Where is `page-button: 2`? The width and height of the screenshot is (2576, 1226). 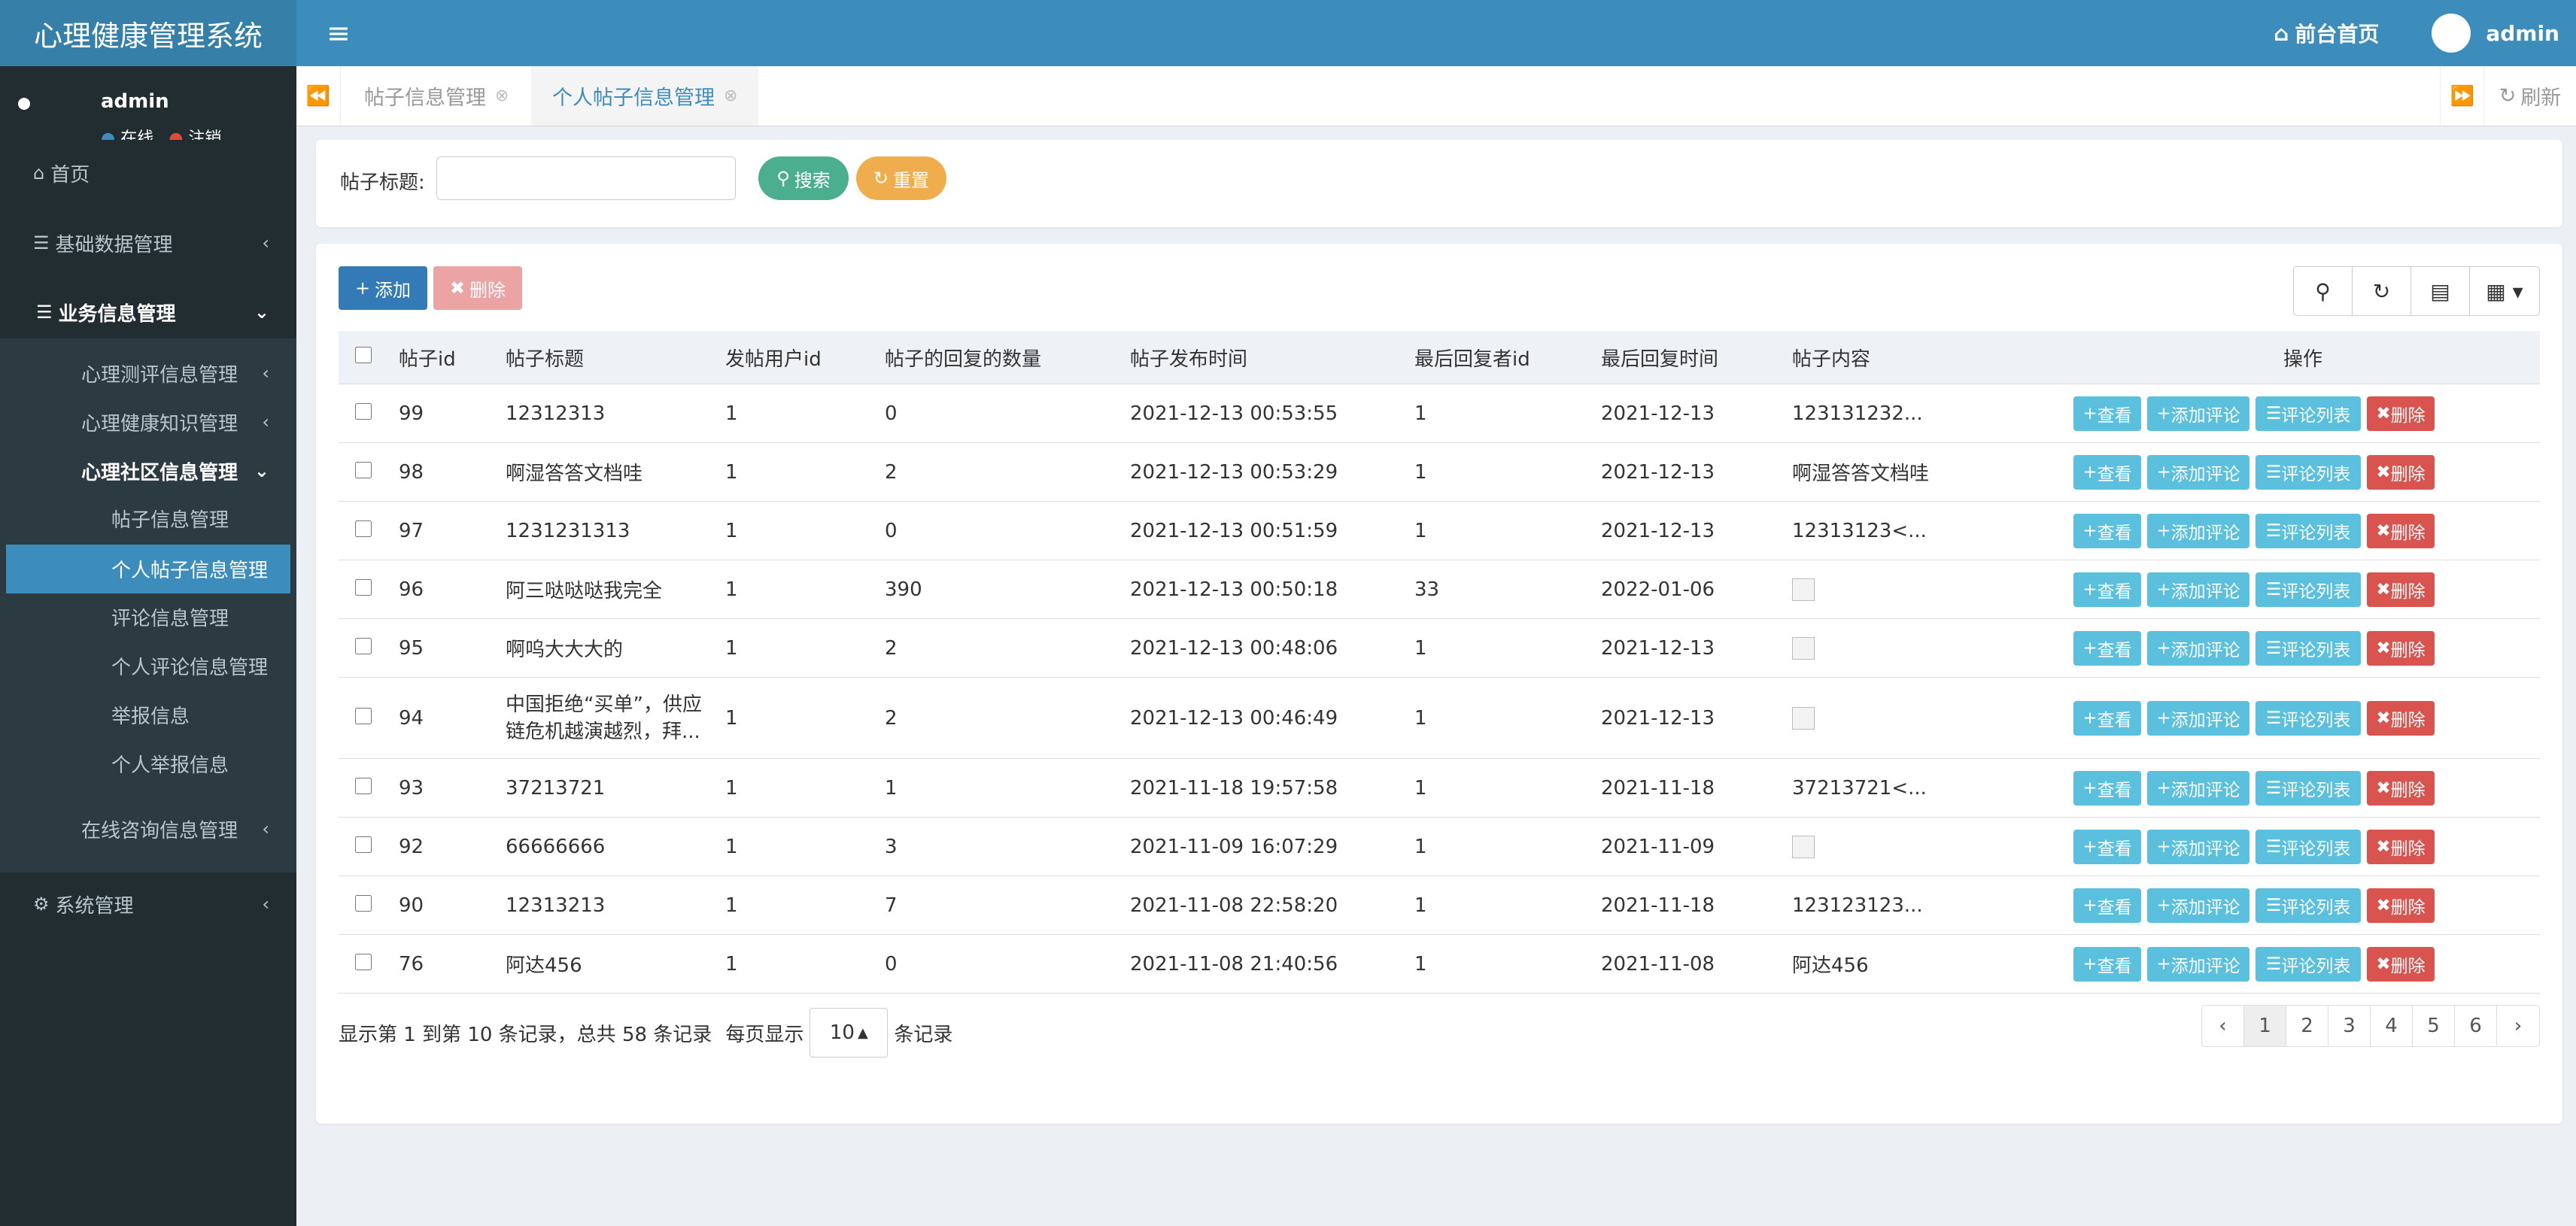
page-button: 2 is located at coordinates (2307, 1026).